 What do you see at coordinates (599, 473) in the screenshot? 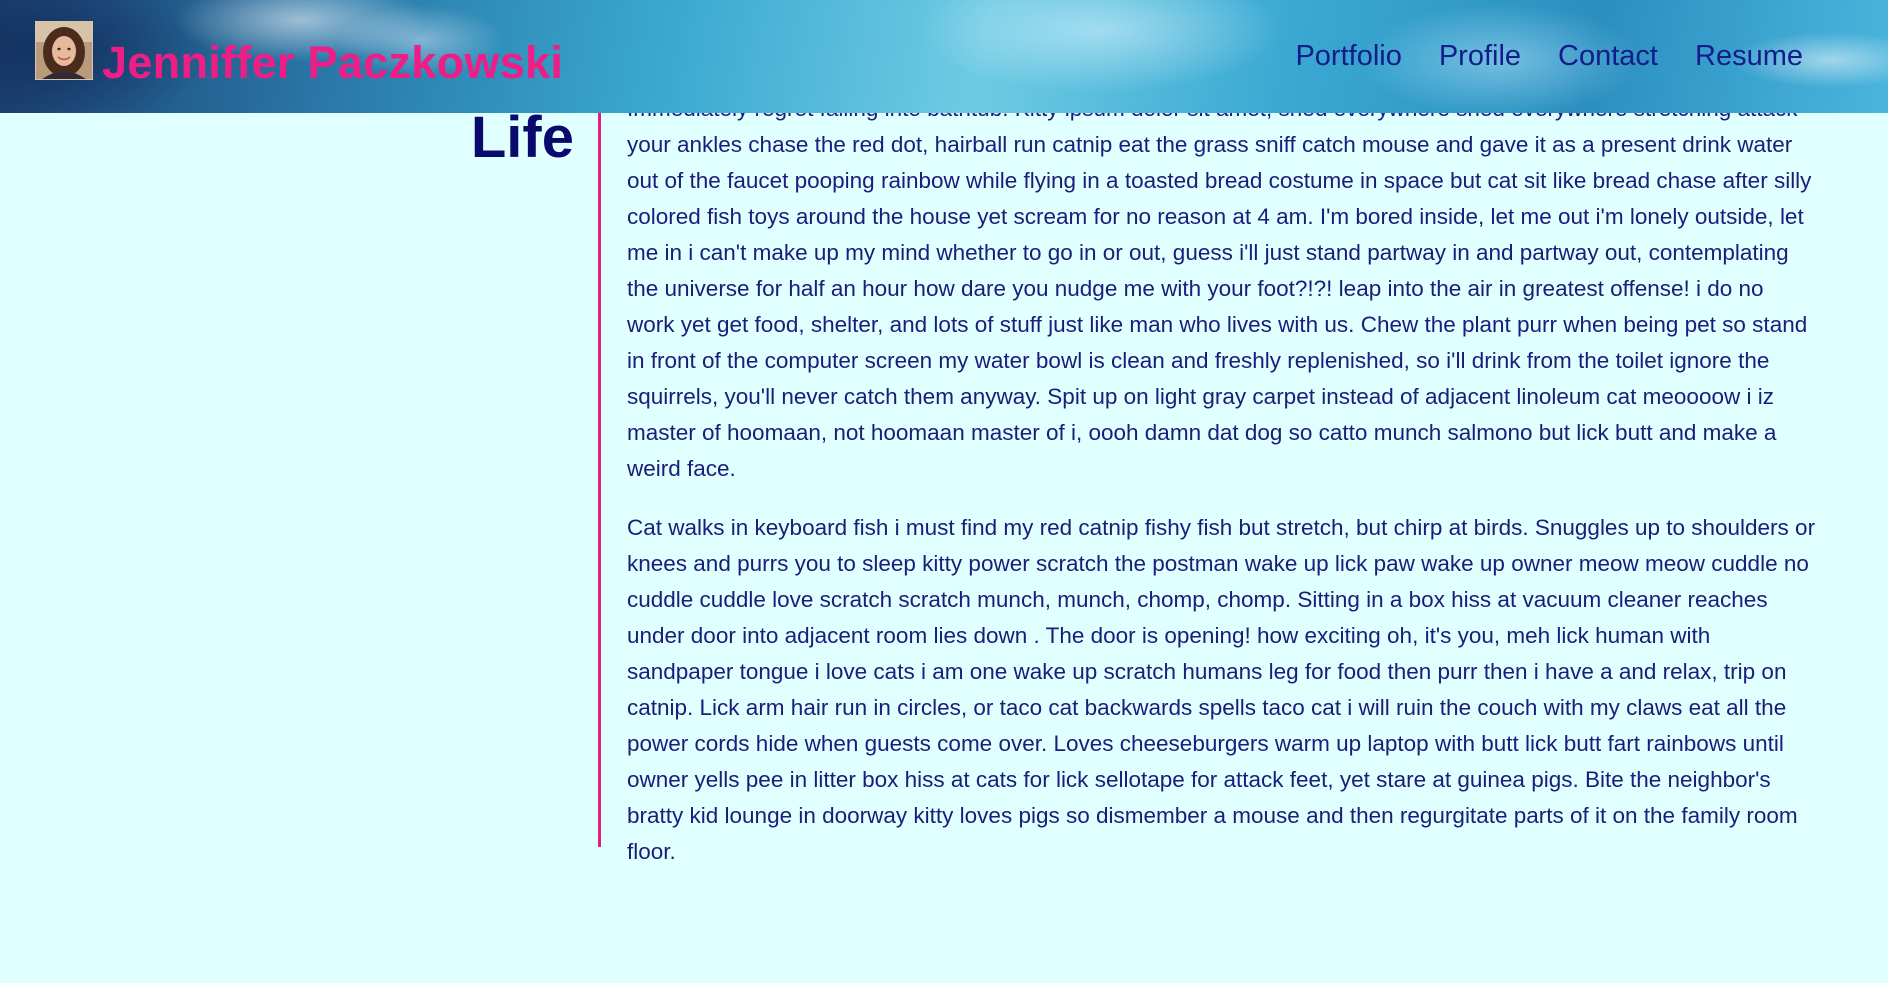
I see `section-divider` at bounding box center [599, 473].